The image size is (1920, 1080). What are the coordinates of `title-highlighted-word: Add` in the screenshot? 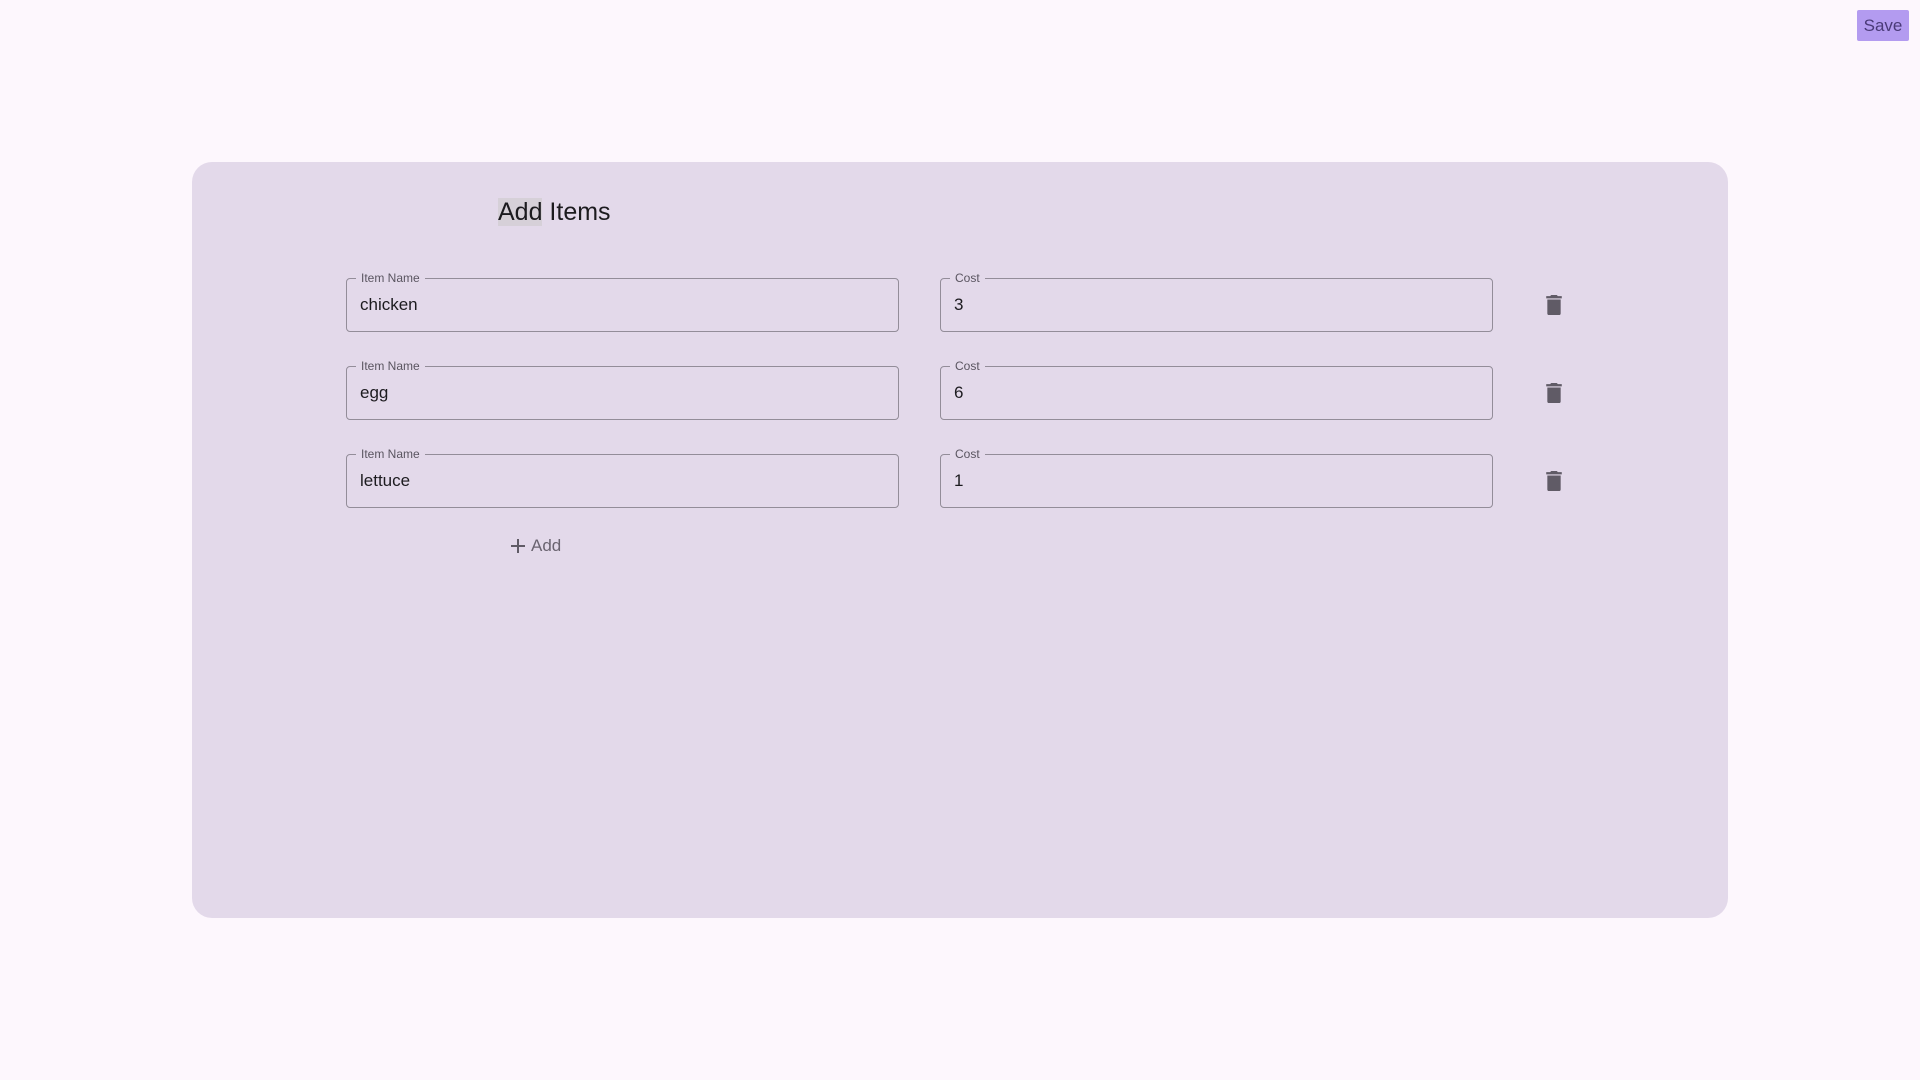 It's located at (520, 212).